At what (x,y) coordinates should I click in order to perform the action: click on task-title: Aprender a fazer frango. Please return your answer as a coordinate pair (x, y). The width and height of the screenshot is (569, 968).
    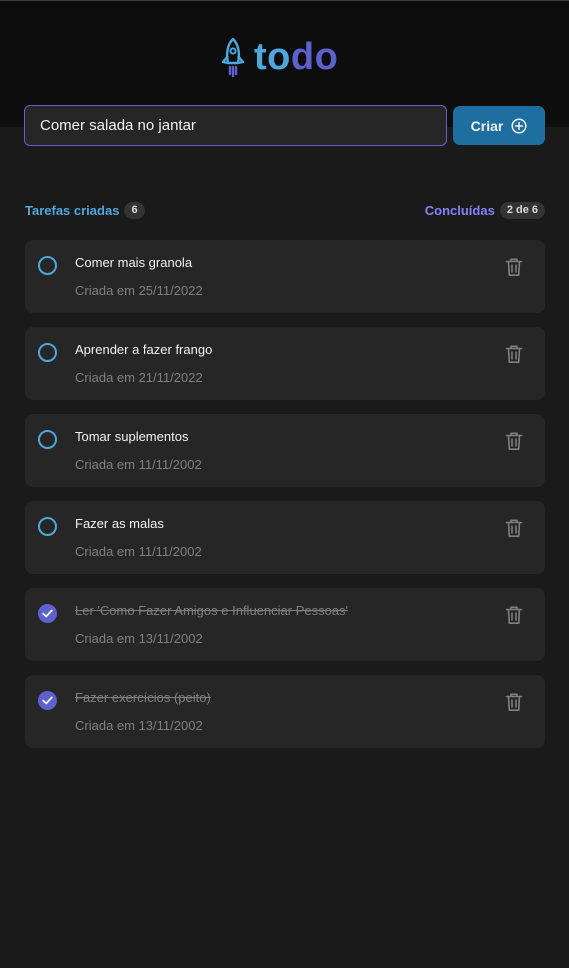
    Looking at the image, I should click on (144, 349).